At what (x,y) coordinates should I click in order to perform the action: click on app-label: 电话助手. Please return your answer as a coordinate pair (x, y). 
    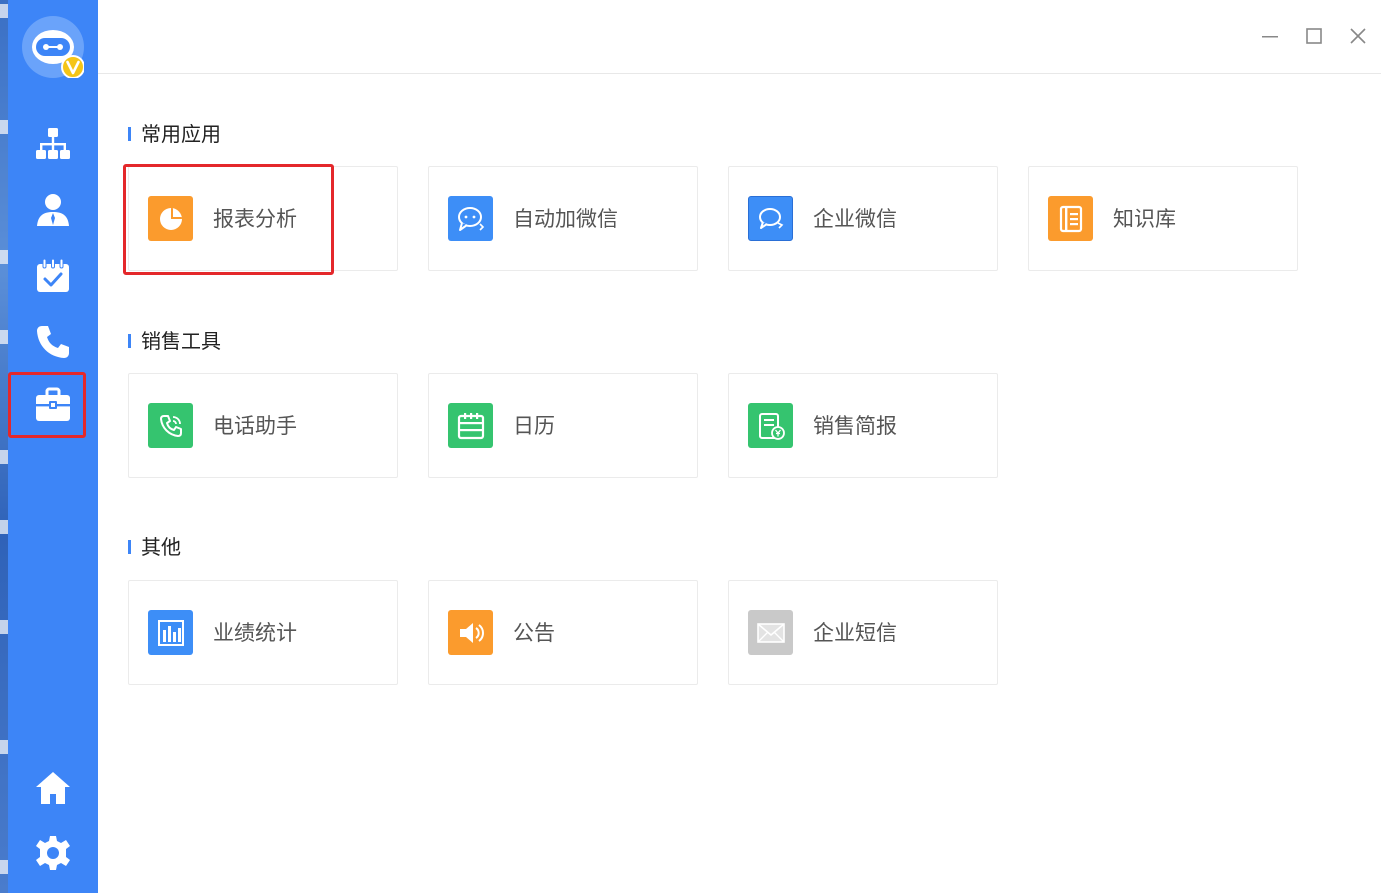
    Looking at the image, I should click on (255, 426).